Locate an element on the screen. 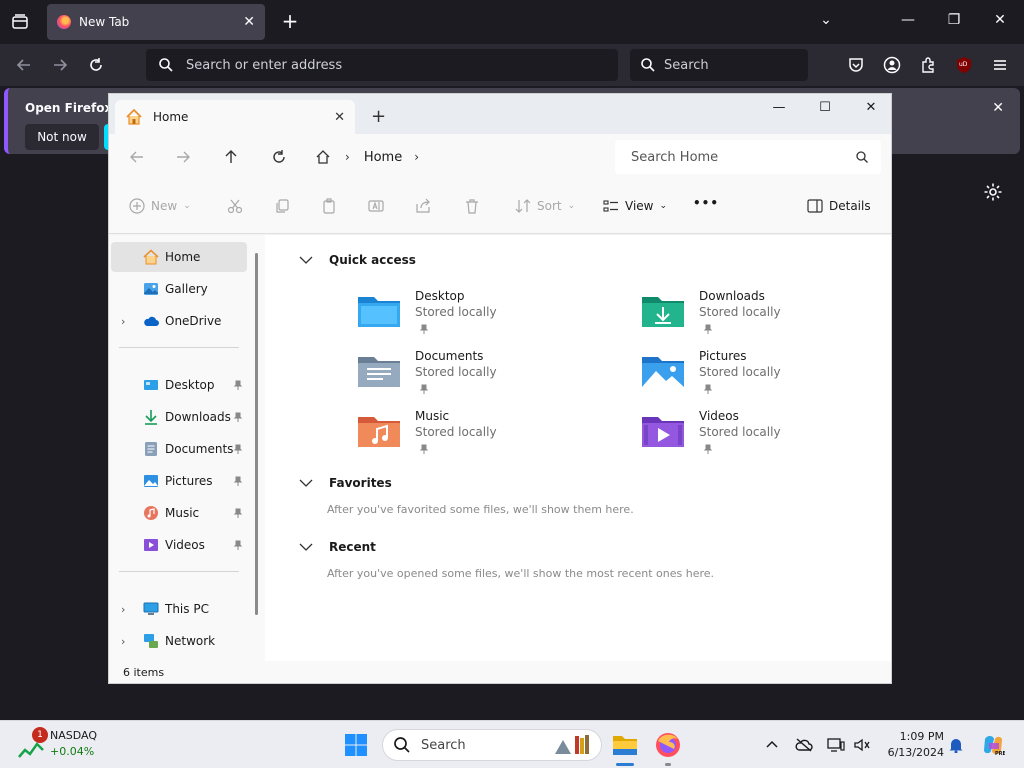  file-explorer-active-indicator is located at coordinates (625, 764).